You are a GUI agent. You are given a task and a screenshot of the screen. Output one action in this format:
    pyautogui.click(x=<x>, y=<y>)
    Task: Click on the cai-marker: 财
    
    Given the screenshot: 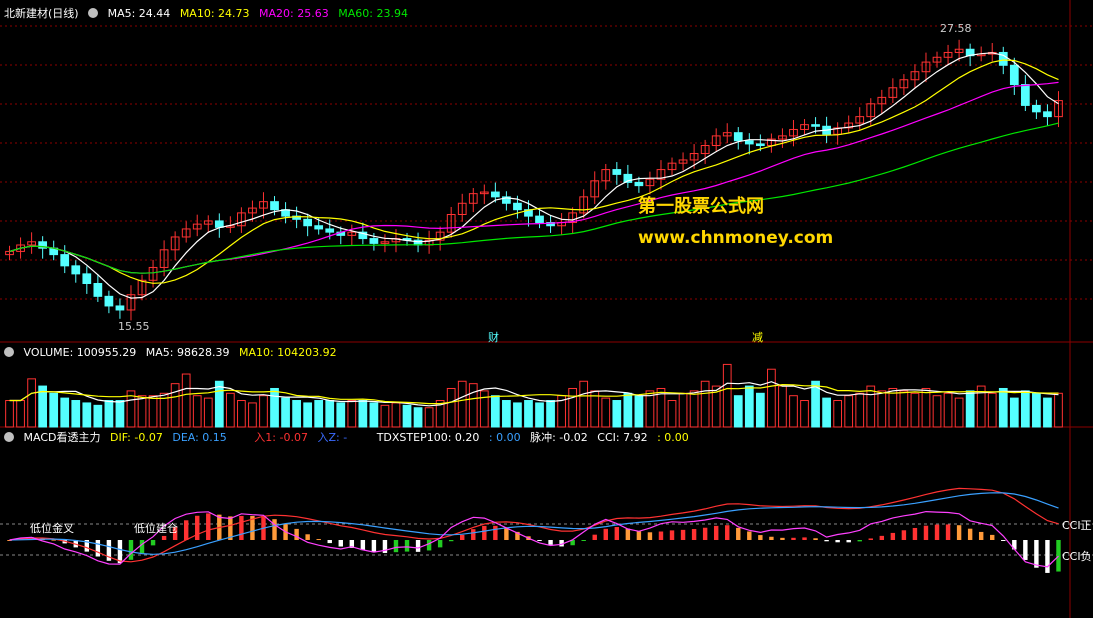 What is the action you would take?
    pyautogui.click(x=493, y=337)
    